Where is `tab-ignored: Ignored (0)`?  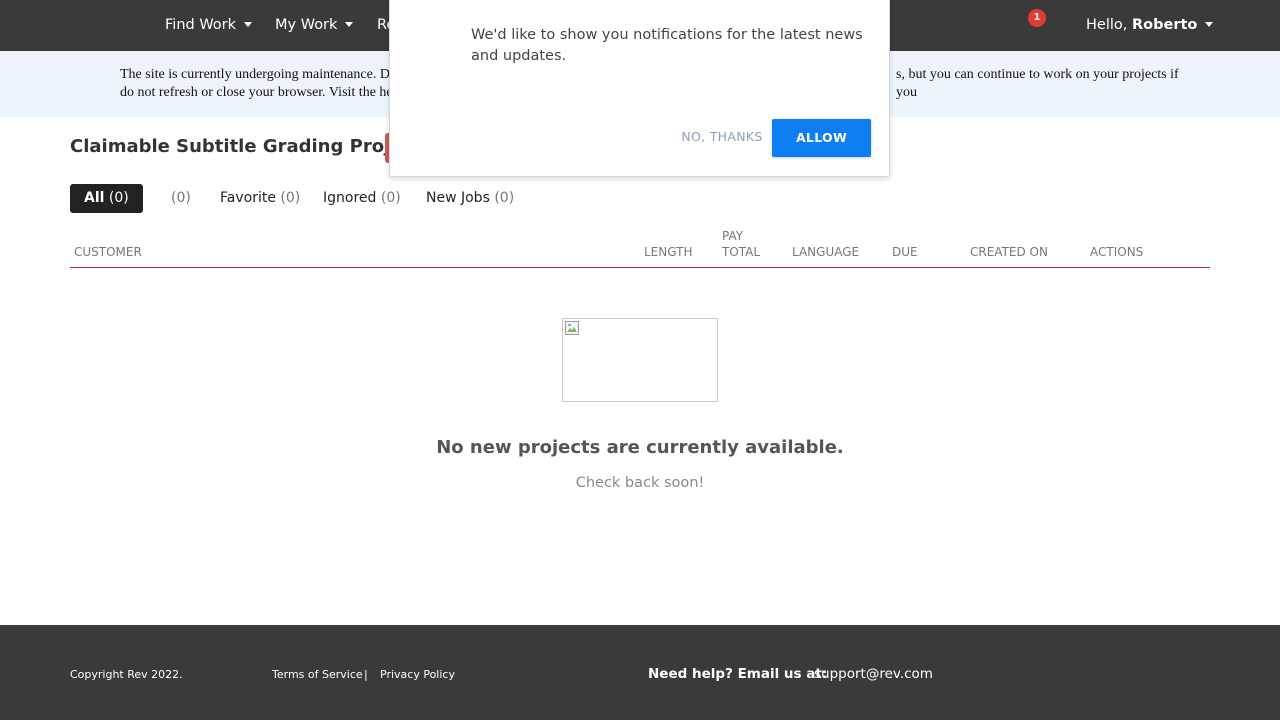
tab-ignored: Ignored (0) is located at coordinates (362, 198).